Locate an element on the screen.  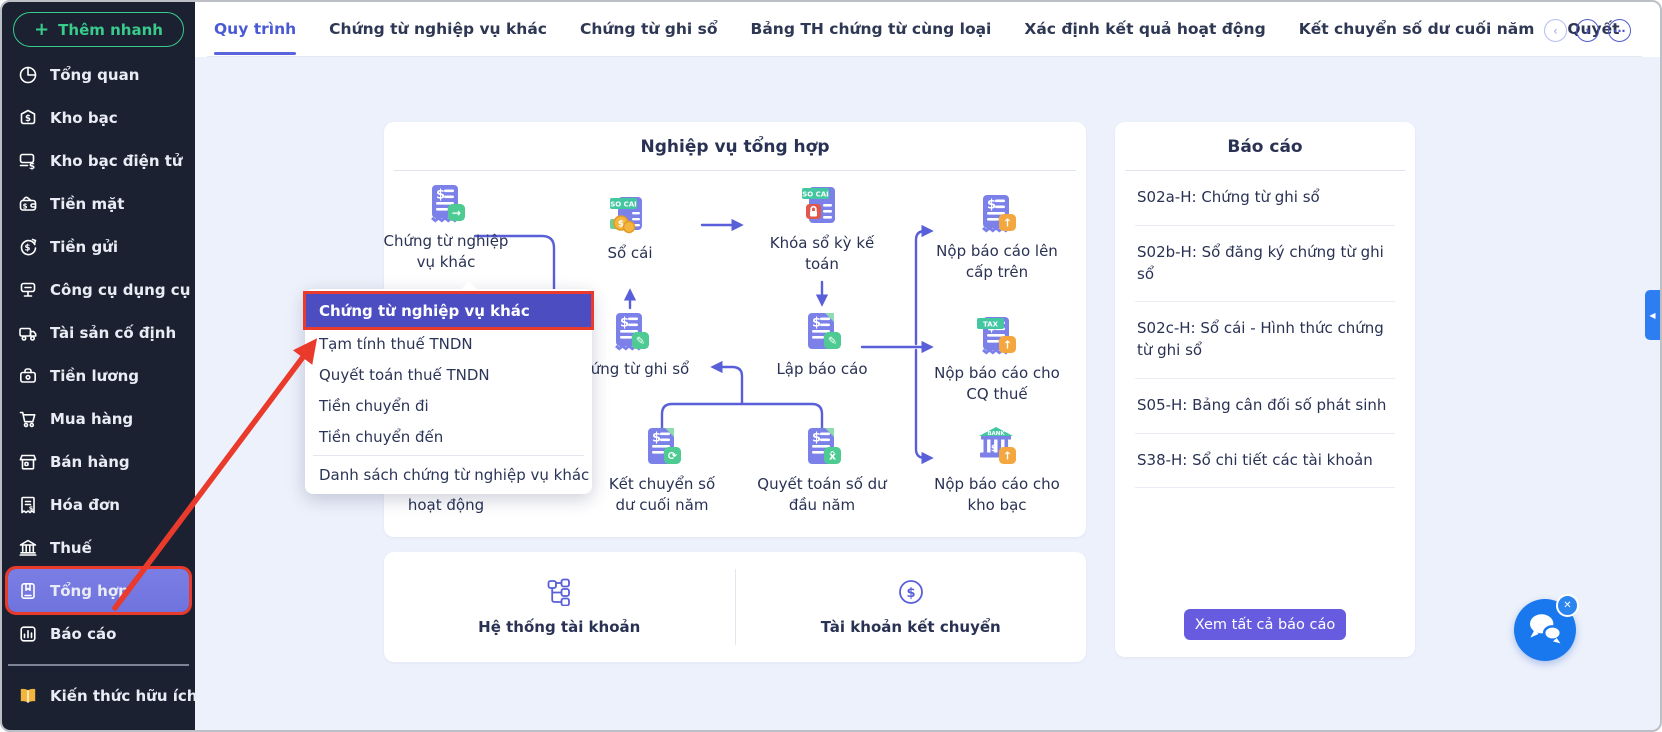
sidebar-item-hoa-don: $ Hóa đơn is located at coordinates (98, 504).